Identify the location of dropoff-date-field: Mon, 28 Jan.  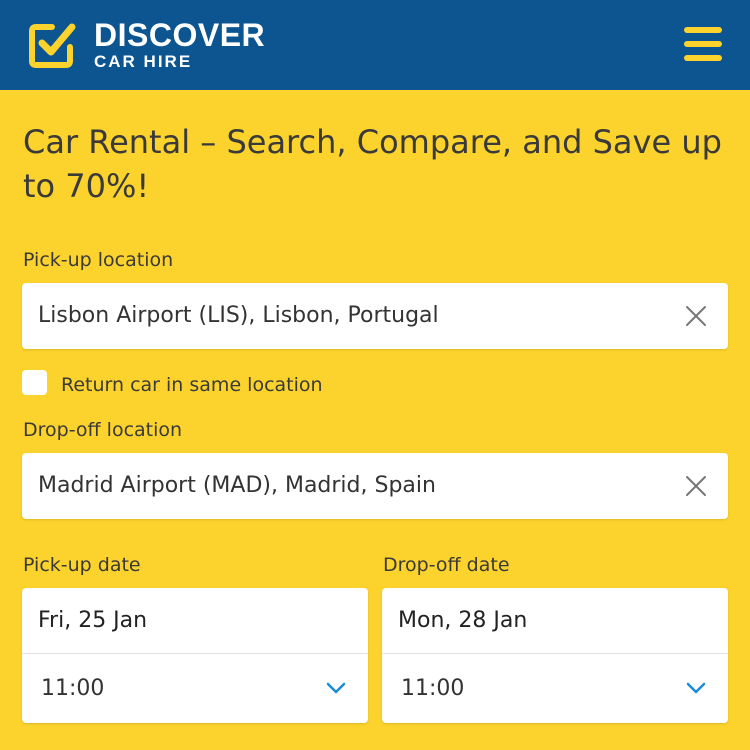
(555, 621).